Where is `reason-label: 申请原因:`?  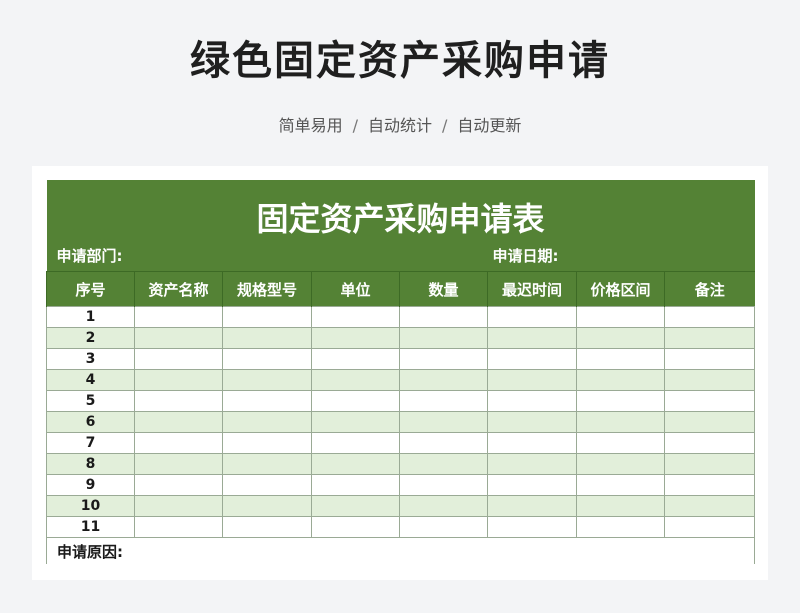 reason-label: 申请原因: is located at coordinates (400, 550).